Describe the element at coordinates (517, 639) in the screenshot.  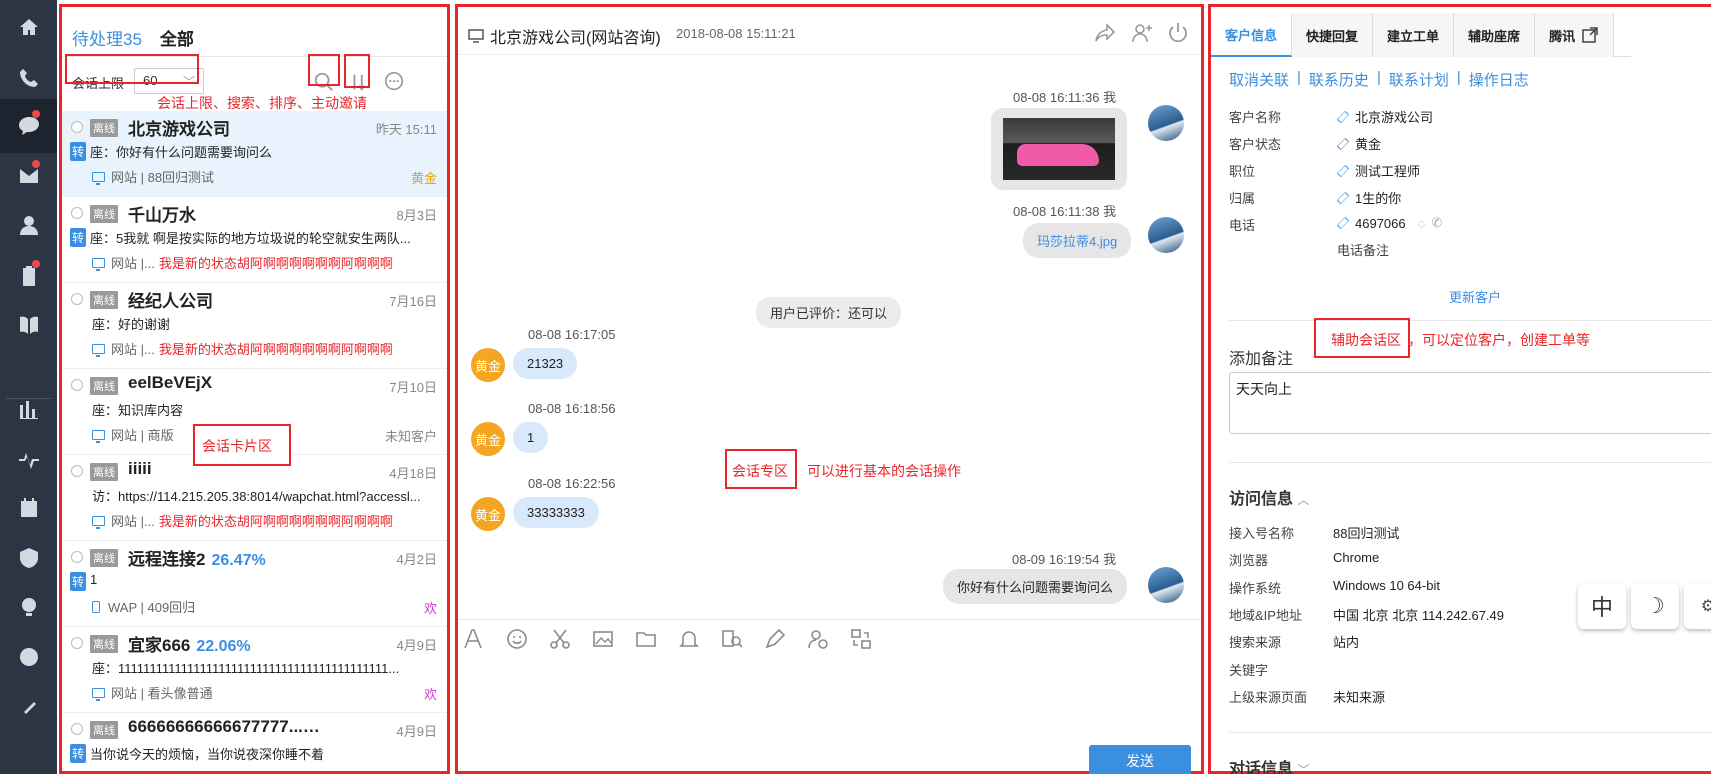
I see `emoji-icon` at that location.